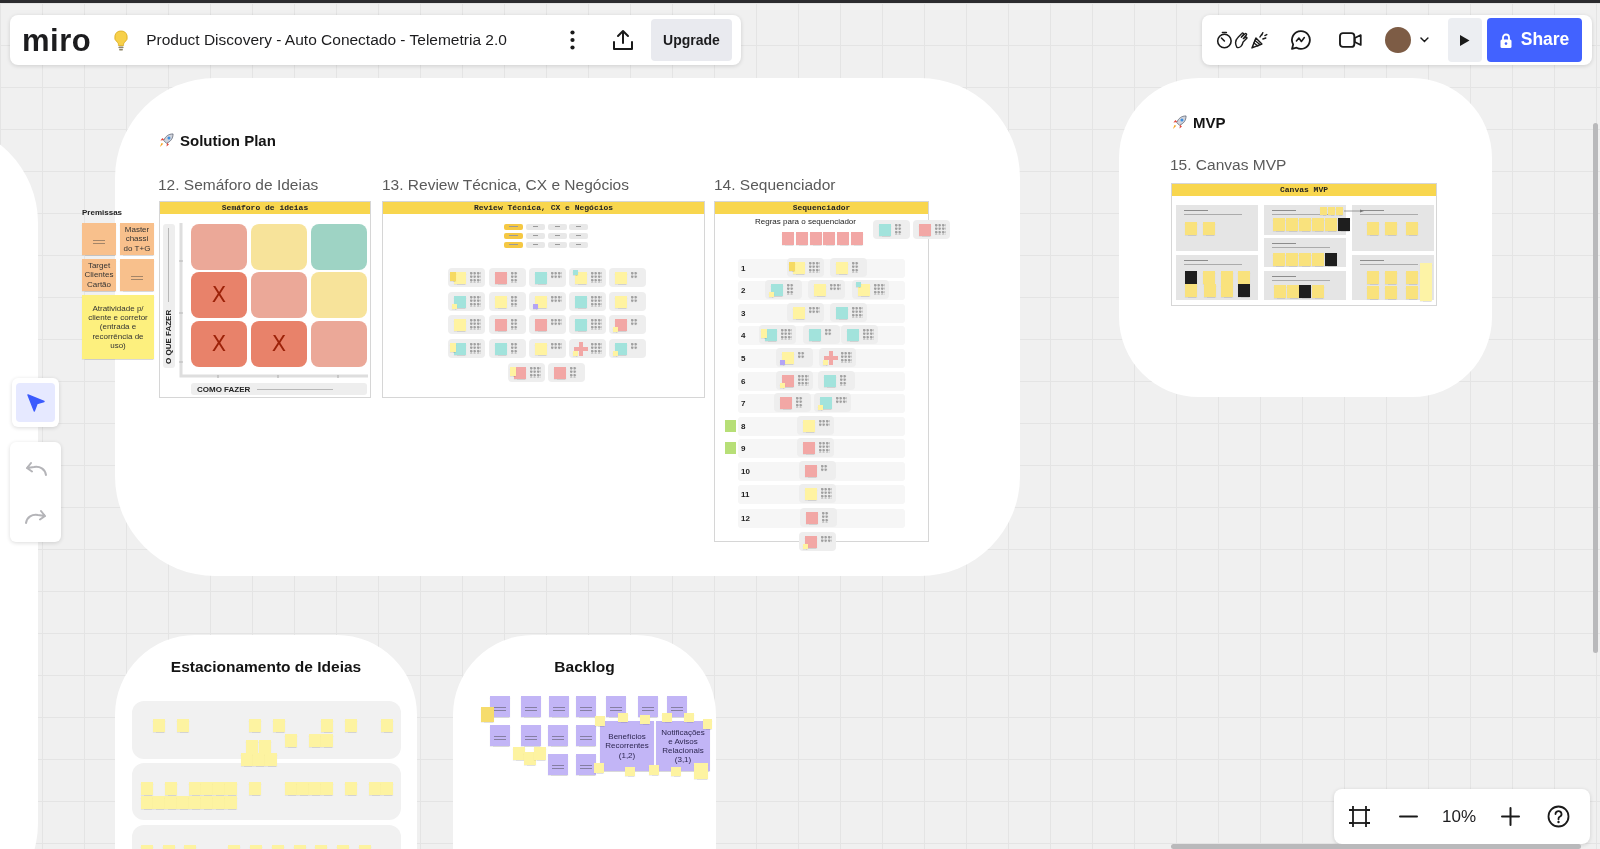  I want to click on more-icon, so click(572, 40).